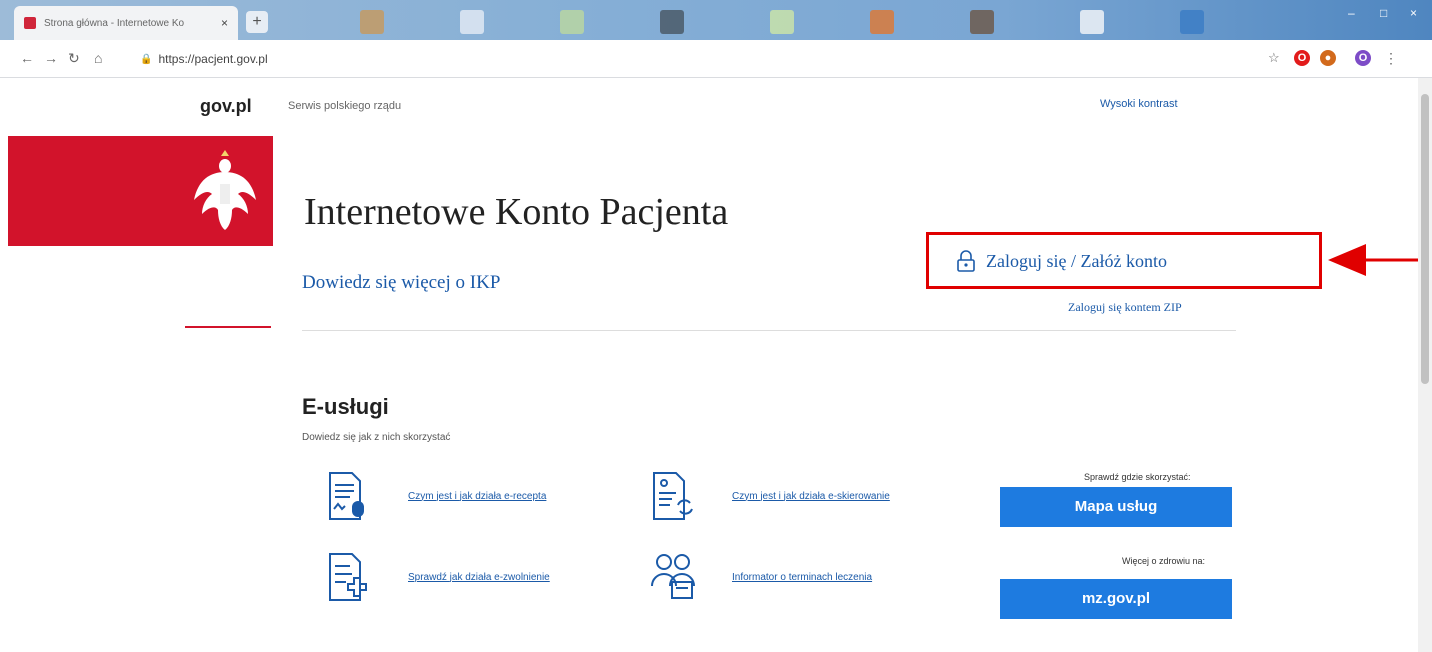 This screenshot has width=1432, height=652. I want to click on service-e-sick-leave: Sprawdź jak działa e-zwolnienie, so click(438, 577).